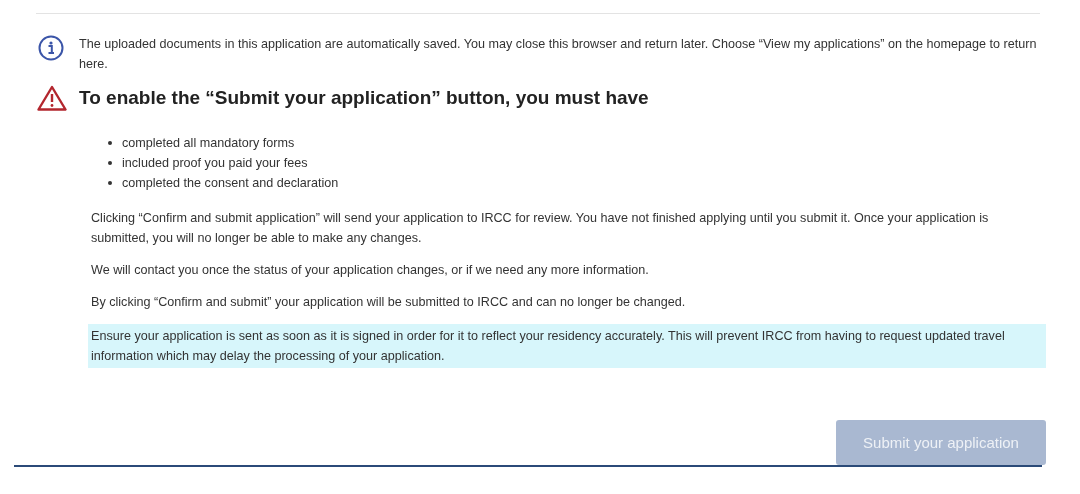 The image size is (1080, 494). What do you see at coordinates (540, 228) in the screenshot?
I see `paragraph: Clicking “Confirm and submit application” will send your application to IRCC for review. You have not finished applying until you submit it. Once your application is submitted, you will no longer be able to make any changes.` at bounding box center [540, 228].